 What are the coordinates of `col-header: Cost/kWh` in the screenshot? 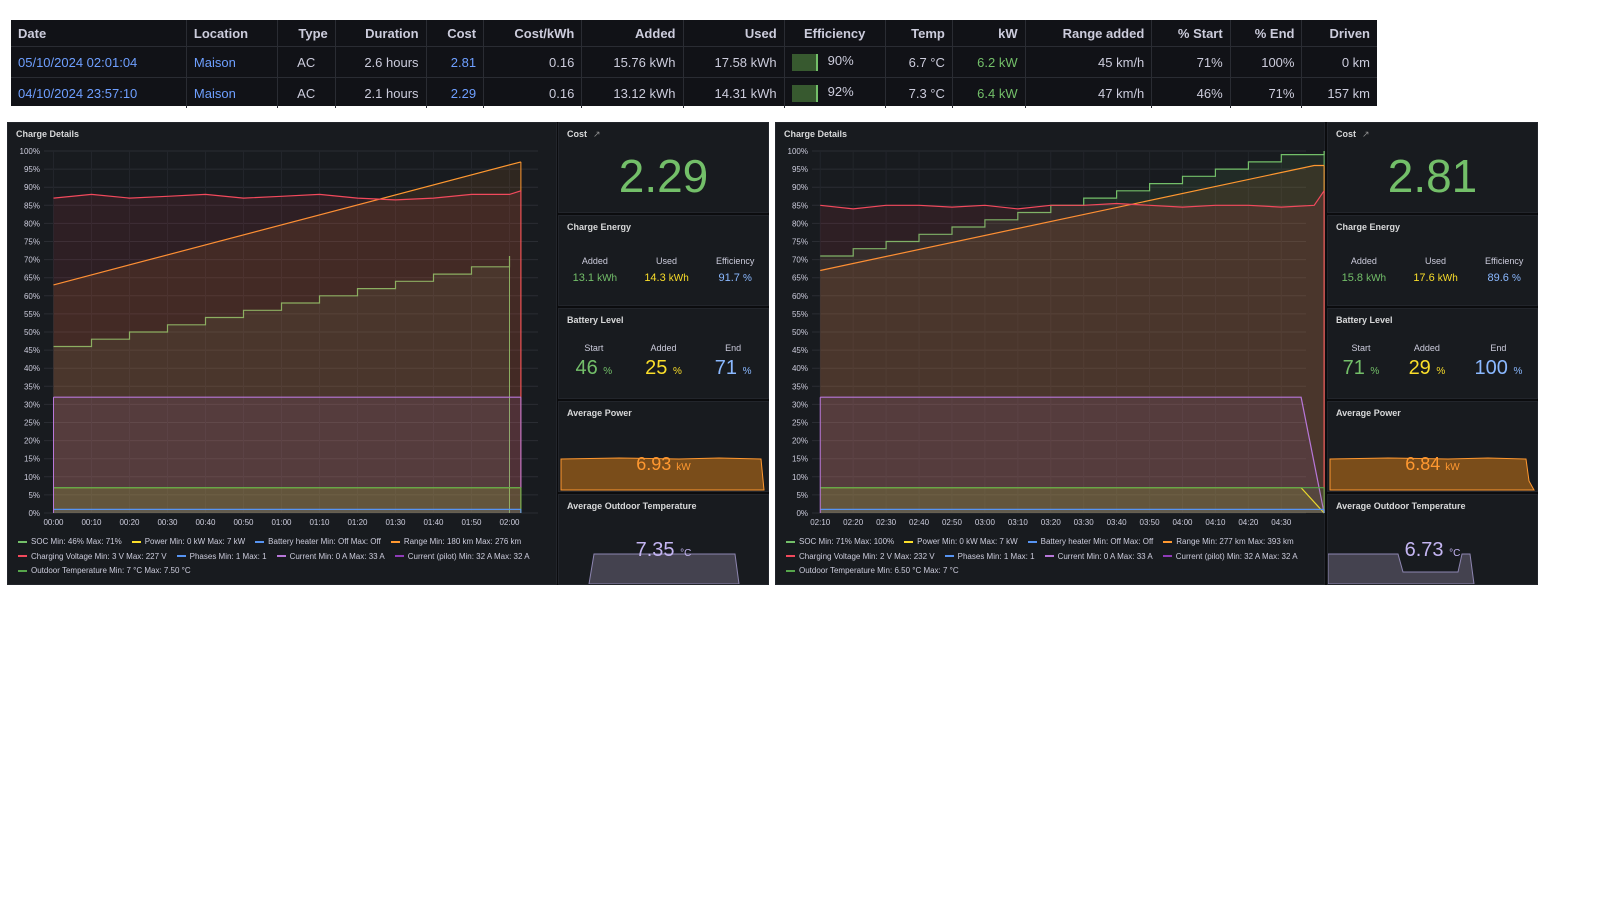 It's located at (532, 33).